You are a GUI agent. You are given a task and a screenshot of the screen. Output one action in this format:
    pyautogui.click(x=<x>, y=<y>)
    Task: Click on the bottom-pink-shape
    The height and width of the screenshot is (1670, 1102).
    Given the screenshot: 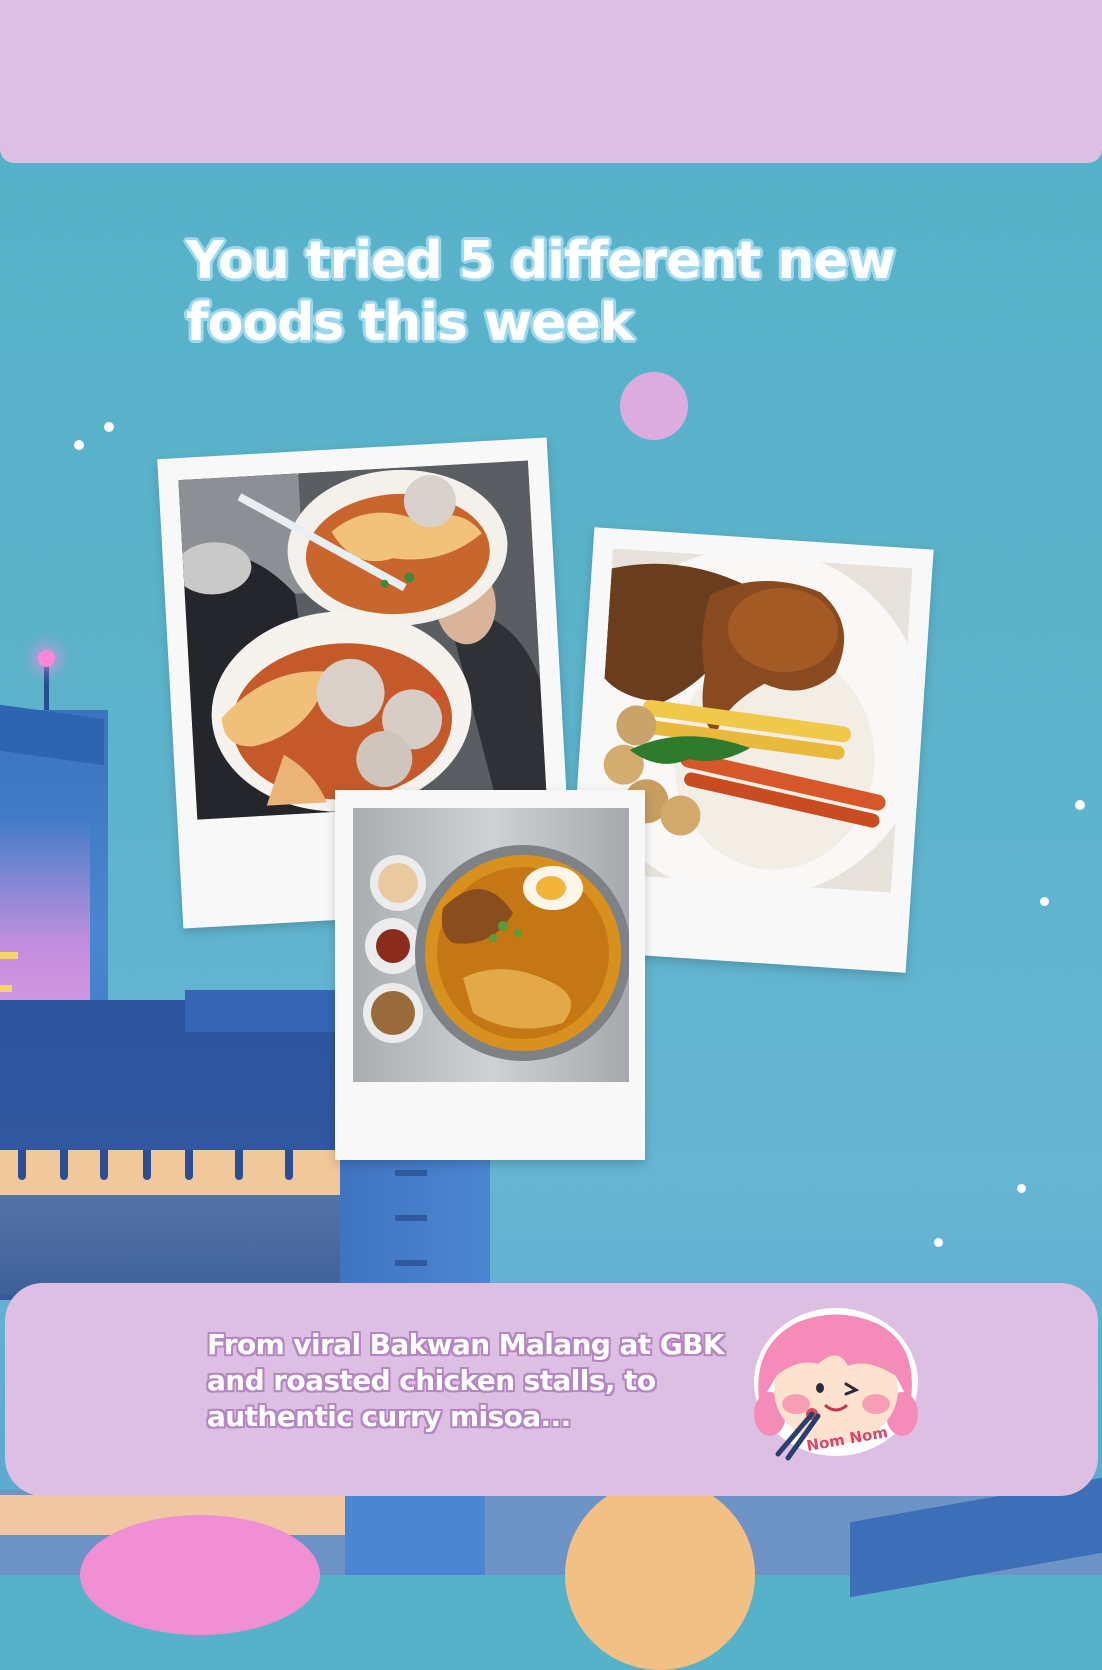 What is the action you would take?
    pyautogui.click(x=200, y=1575)
    